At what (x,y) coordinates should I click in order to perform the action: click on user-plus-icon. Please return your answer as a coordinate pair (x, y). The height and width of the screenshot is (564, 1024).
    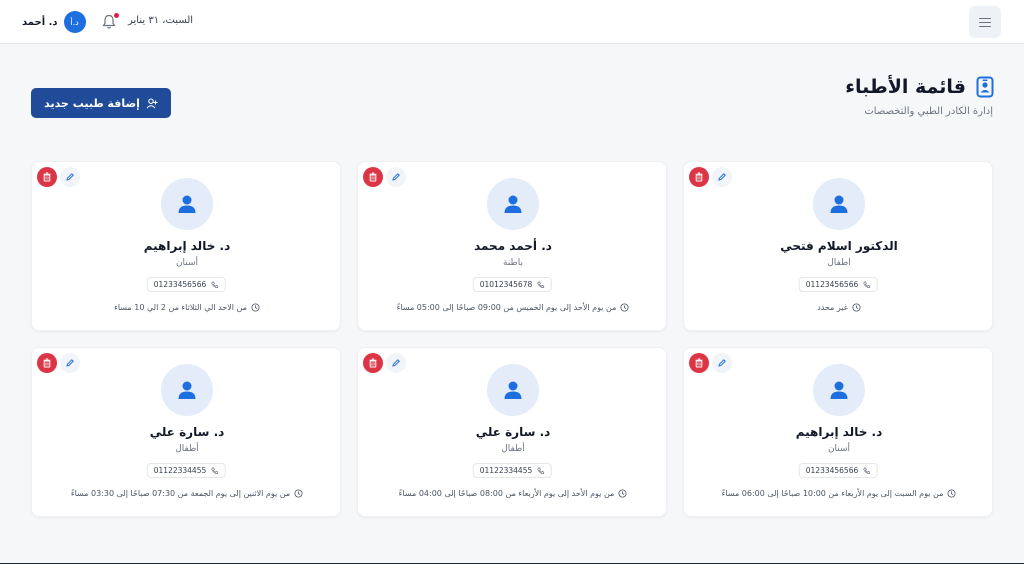
    Looking at the image, I should click on (152, 102).